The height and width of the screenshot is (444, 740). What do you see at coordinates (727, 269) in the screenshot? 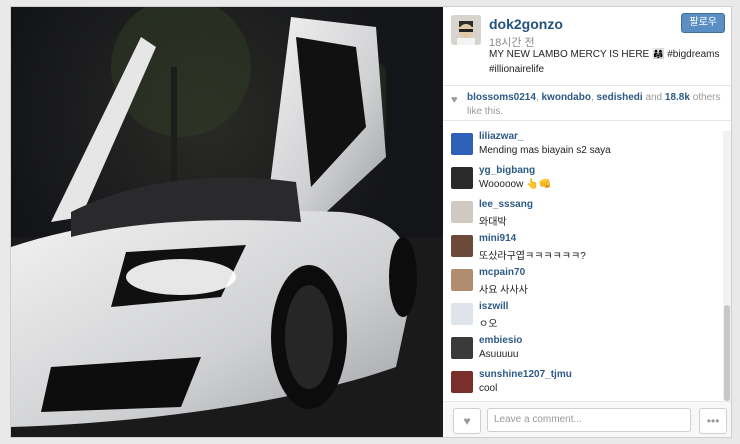
I see `comments-scrollbar` at bounding box center [727, 269].